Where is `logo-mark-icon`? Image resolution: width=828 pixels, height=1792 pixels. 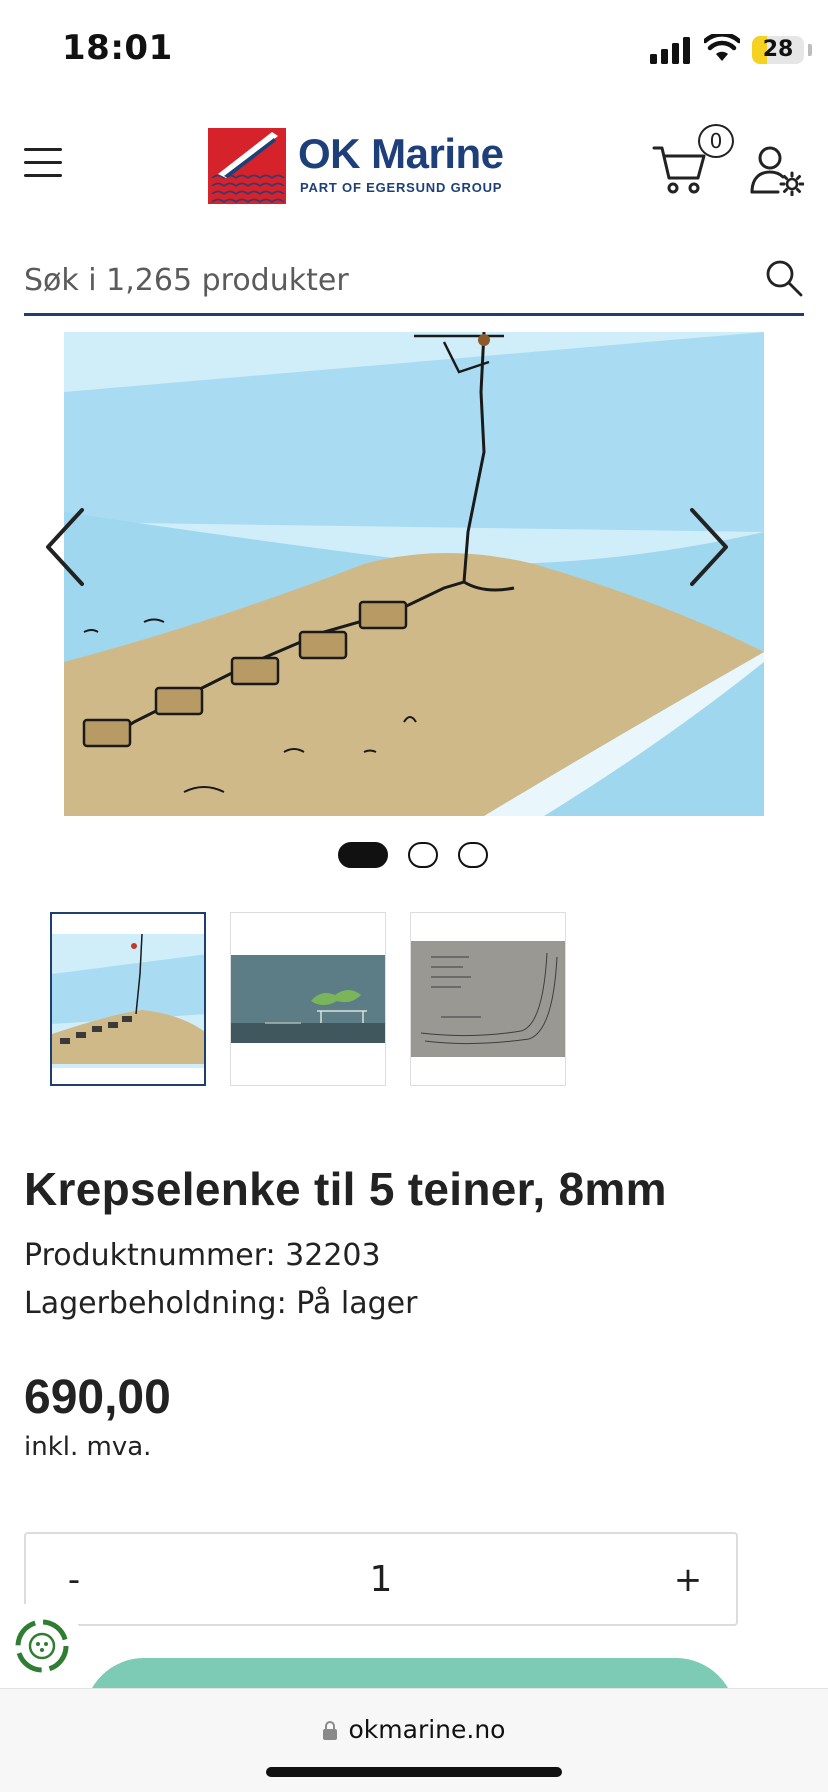 logo-mark-icon is located at coordinates (247, 166).